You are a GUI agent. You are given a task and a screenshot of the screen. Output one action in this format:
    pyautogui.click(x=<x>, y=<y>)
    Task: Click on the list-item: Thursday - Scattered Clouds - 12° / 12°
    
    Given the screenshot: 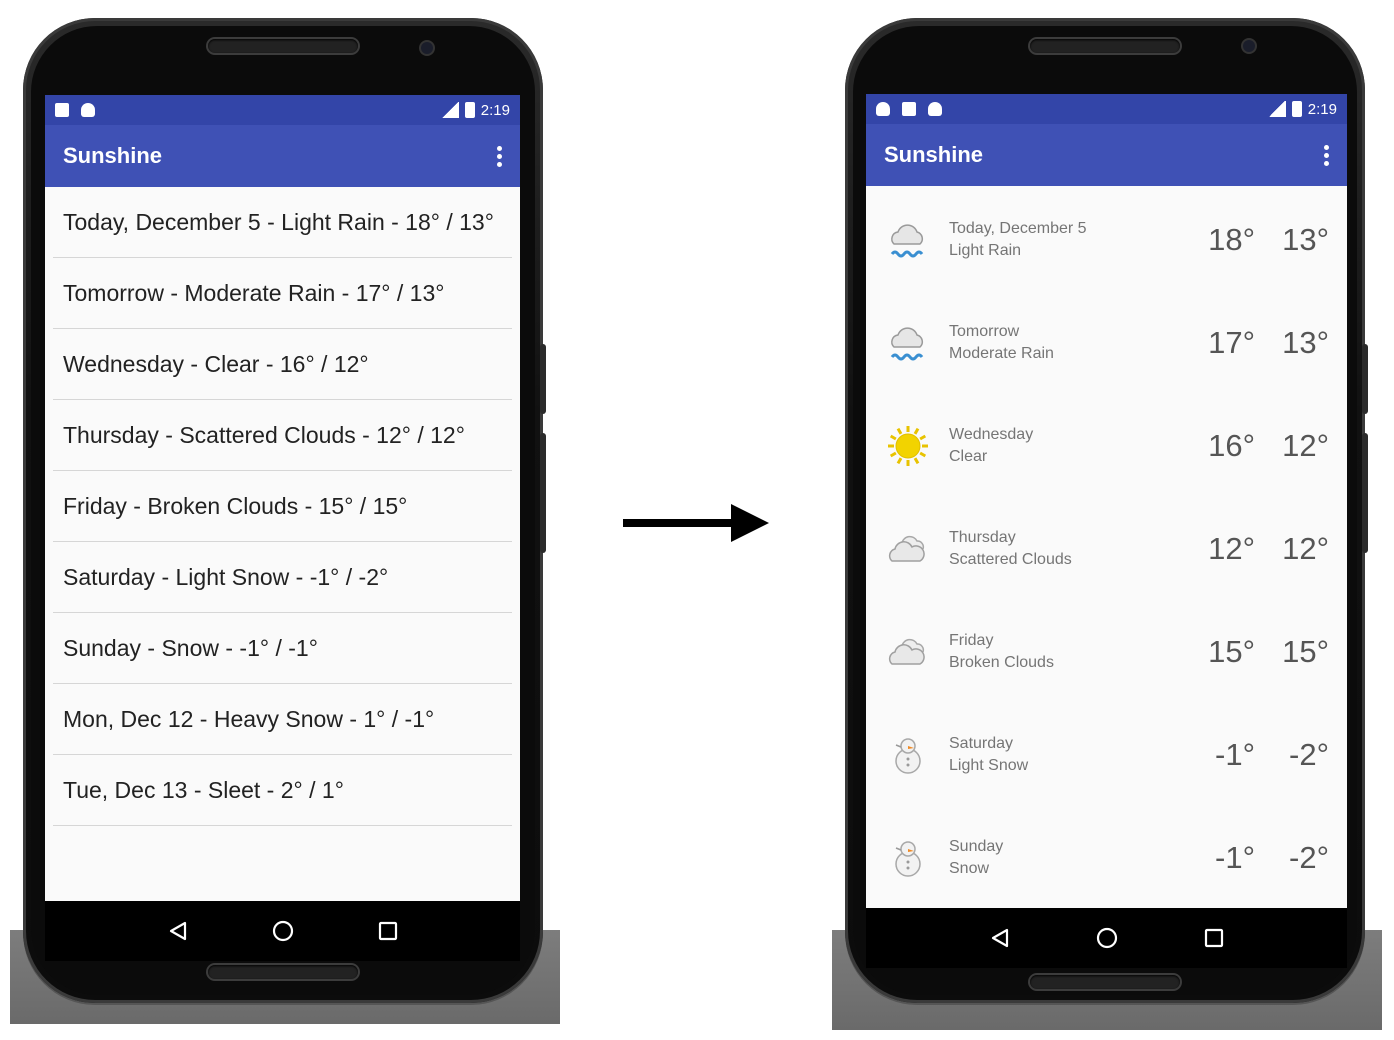 What is the action you would take?
    pyautogui.click(x=282, y=435)
    